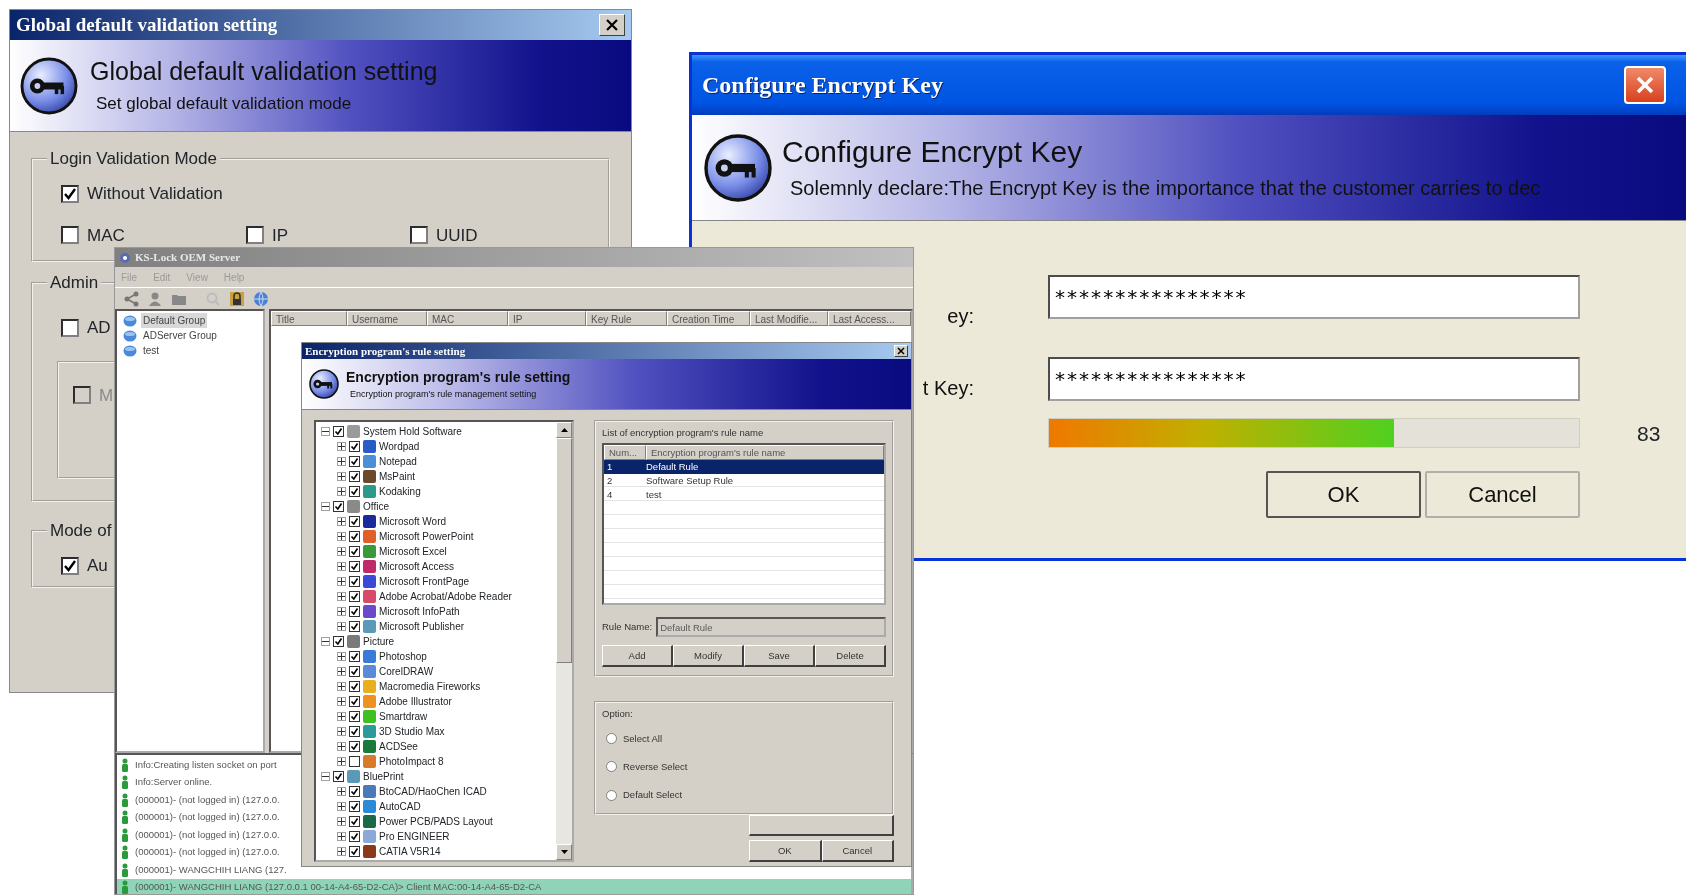 Image resolution: width=1686 pixels, height=895 pixels. I want to click on radio-label: Reverse Select, so click(655, 766).